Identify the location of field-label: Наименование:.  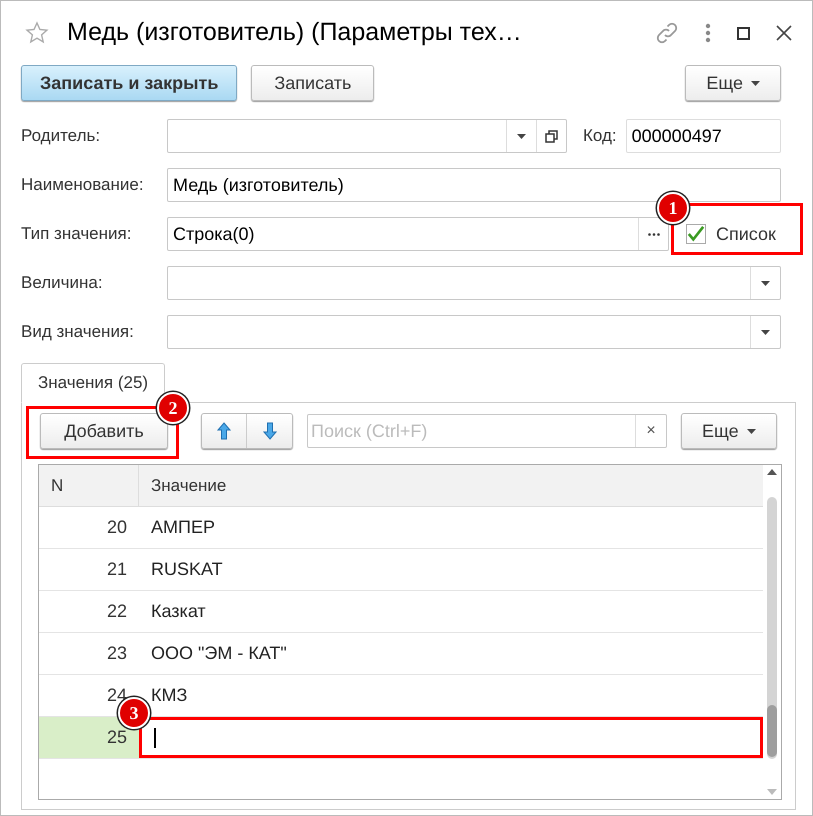
(83, 185).